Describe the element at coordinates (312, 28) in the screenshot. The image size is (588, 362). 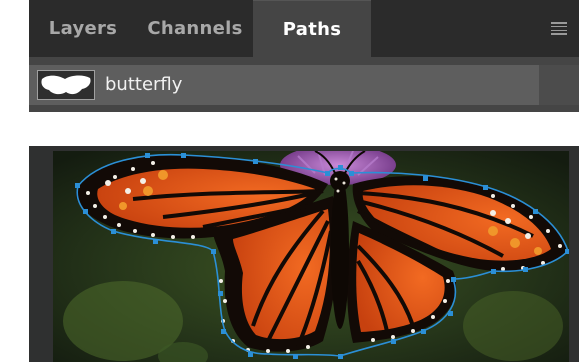
I see `tab-paths: Paths` at that location.